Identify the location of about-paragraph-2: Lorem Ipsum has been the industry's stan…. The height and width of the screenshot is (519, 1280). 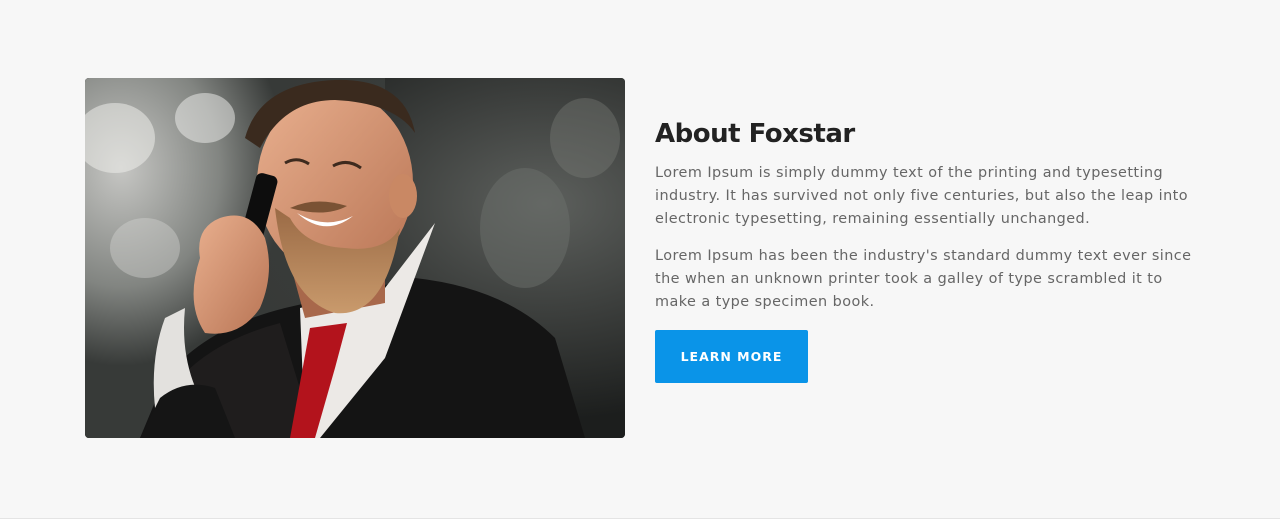
(923, 279).